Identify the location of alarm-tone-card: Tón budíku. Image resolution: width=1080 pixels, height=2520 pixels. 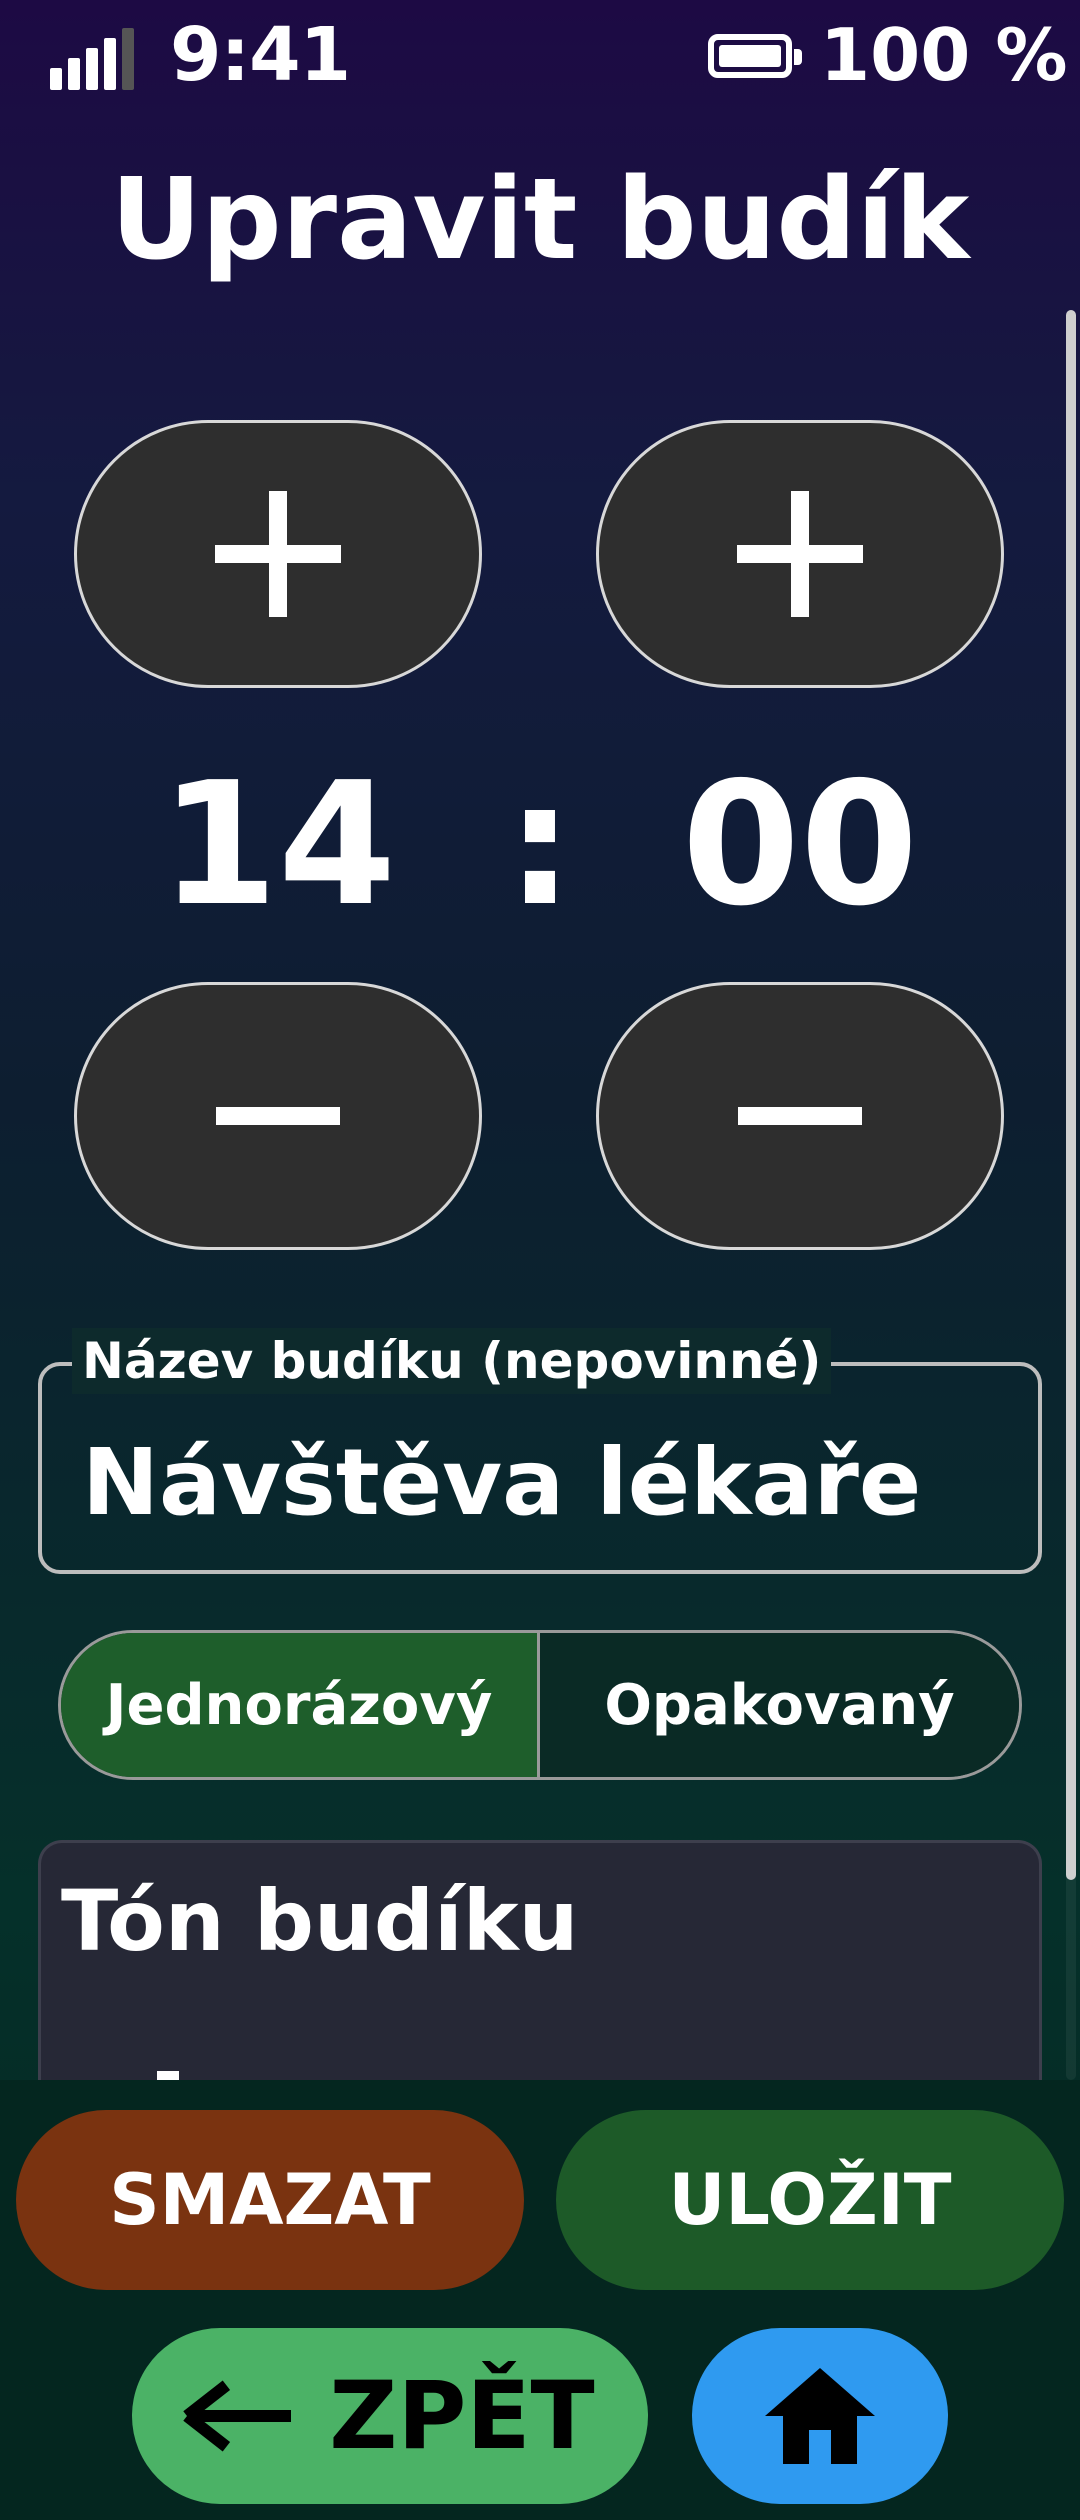
(540, 1965).